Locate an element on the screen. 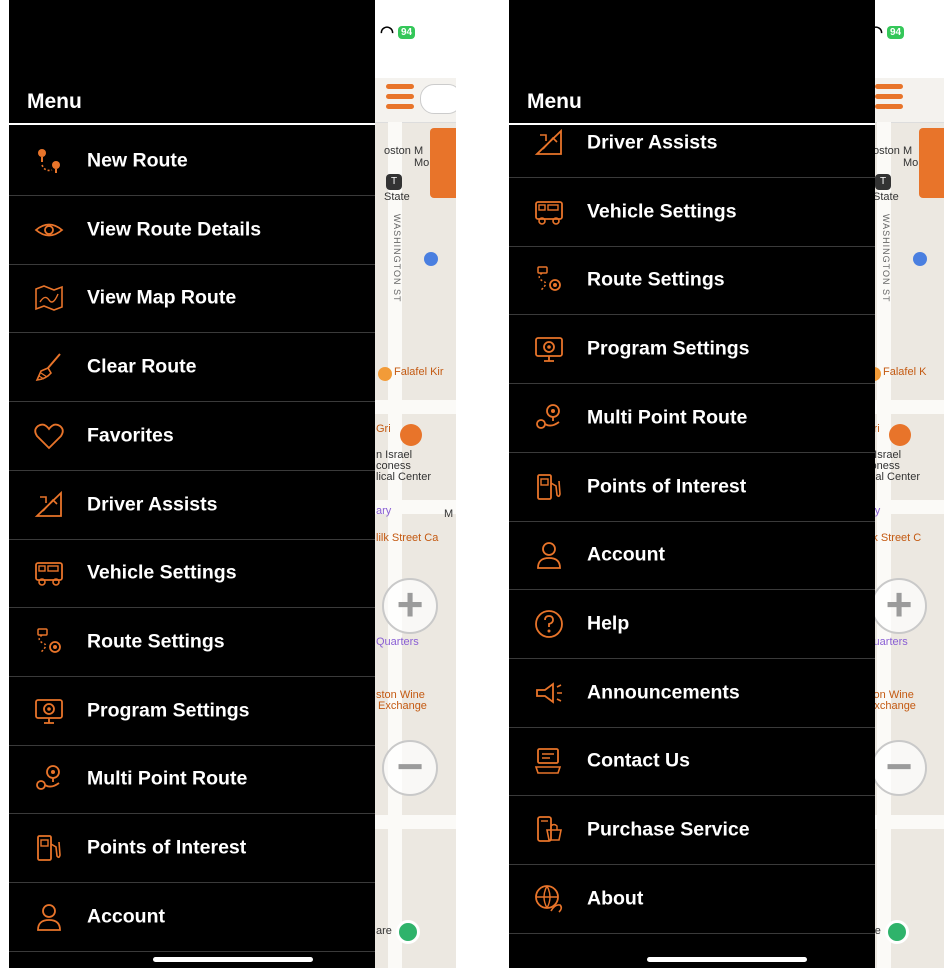  menu-item-new-route: New Route is located at coordinates (192, 161).